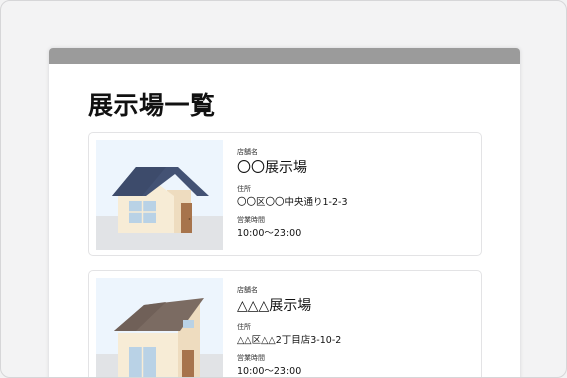  What do you see at coordinates (284, 56) in the screenshot?
I see `window-titlebar` at bounding box center [284, 56].